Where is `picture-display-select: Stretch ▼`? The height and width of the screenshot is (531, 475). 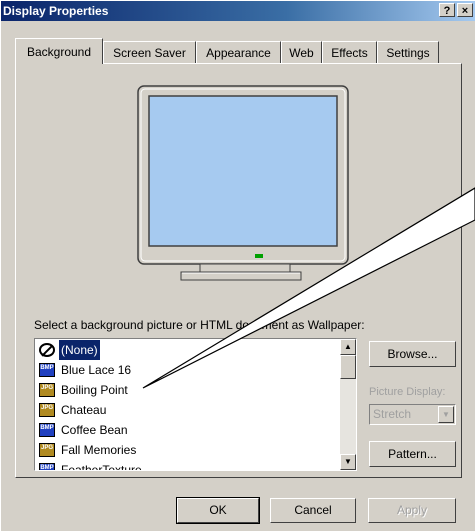
picture-display-select: Stretch ▼ is located at coordinates (412, 414).